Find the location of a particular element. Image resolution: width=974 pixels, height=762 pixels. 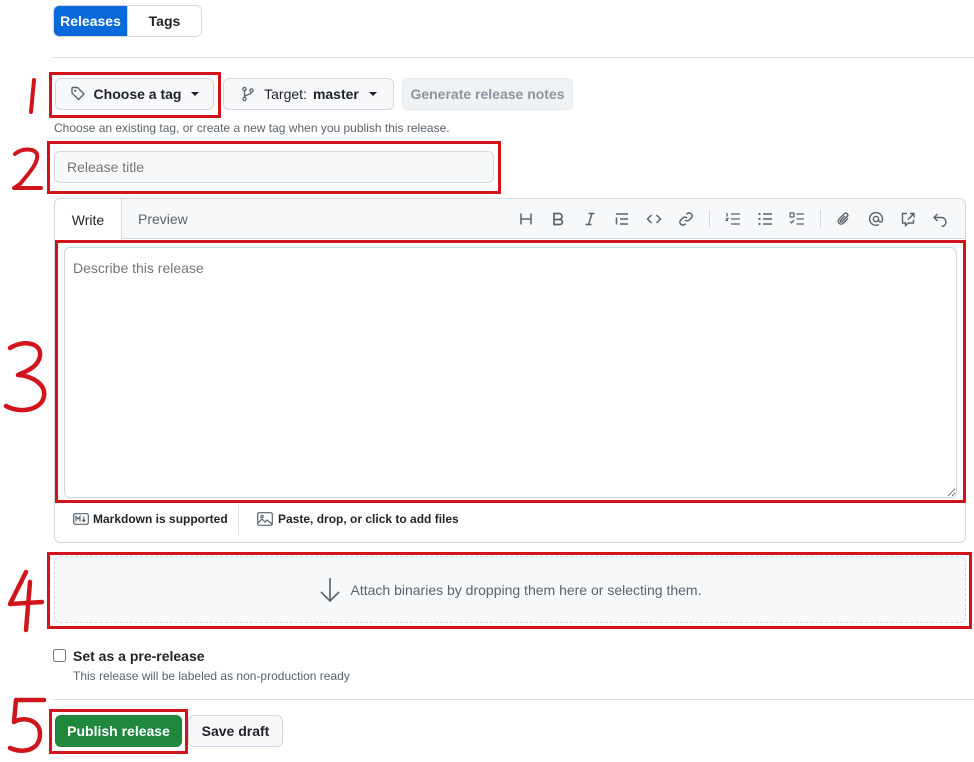

link-icon is located at coordinates (686, 219).